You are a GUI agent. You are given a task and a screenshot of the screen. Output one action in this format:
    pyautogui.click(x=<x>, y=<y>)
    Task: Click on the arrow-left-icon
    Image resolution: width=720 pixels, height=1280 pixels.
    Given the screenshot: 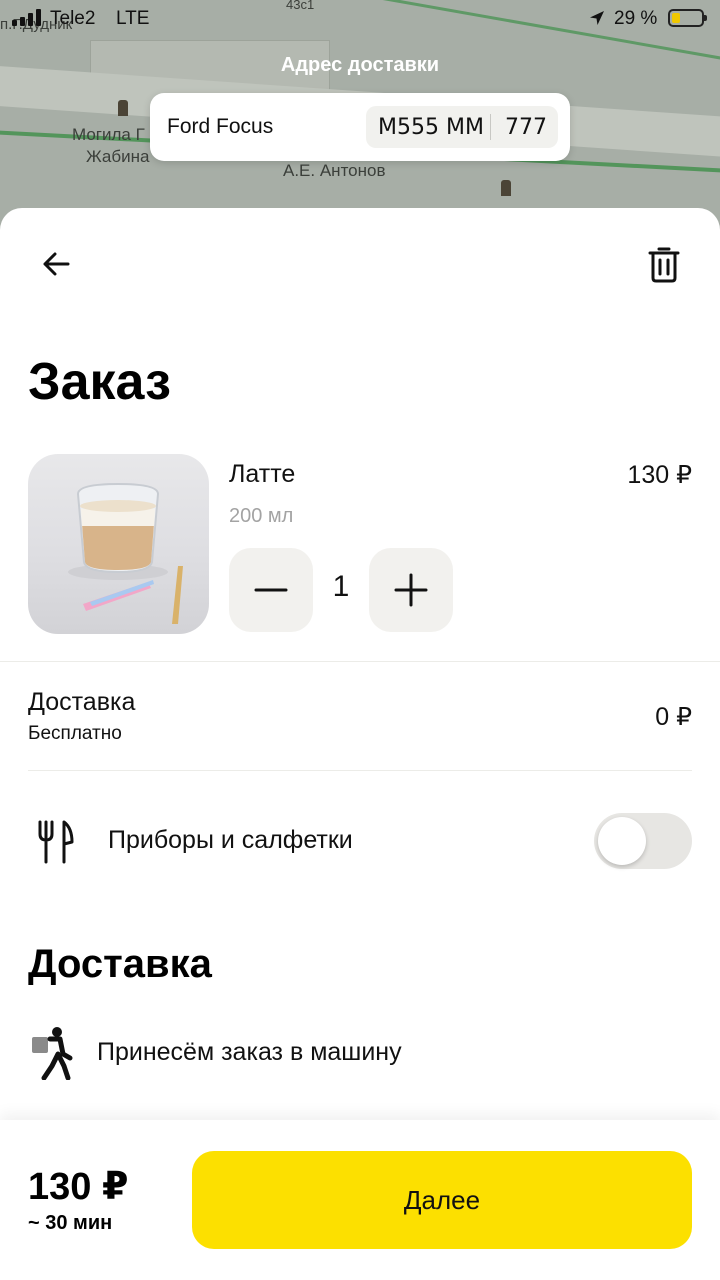 What is the action you would take?
    pyautogui.click(x=56, y=264)
    